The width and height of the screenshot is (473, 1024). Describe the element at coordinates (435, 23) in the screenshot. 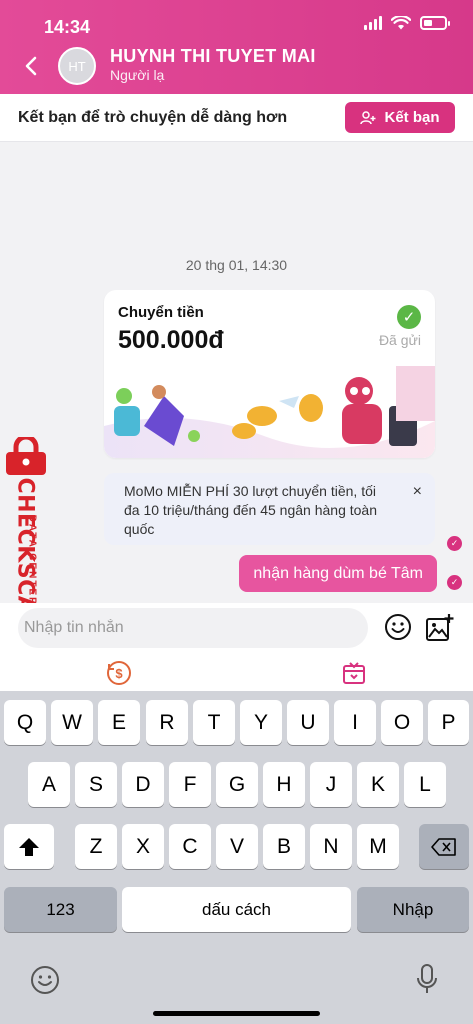

I see `battery-icon` at that location.